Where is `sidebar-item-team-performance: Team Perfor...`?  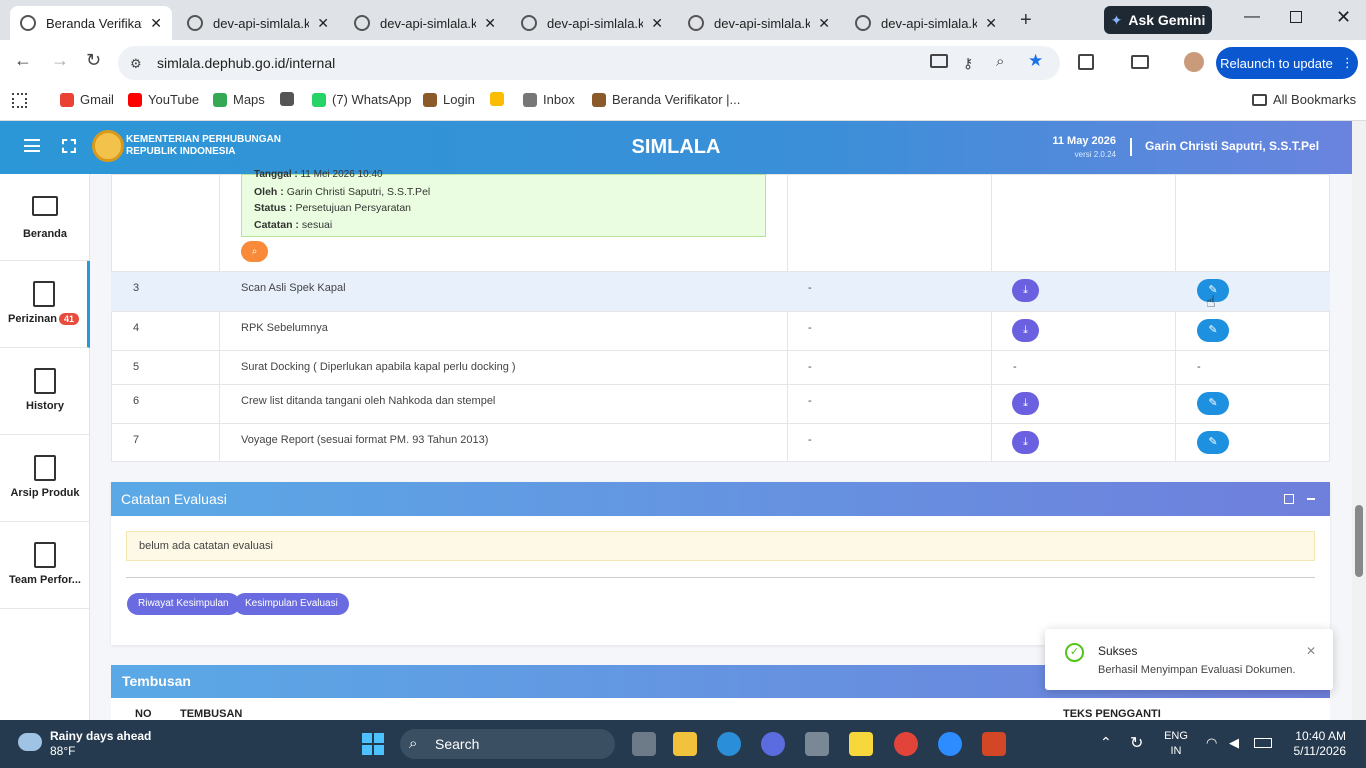
sidebar-item-team-performance: Team Perfor... is located at coordinates (45, 565).